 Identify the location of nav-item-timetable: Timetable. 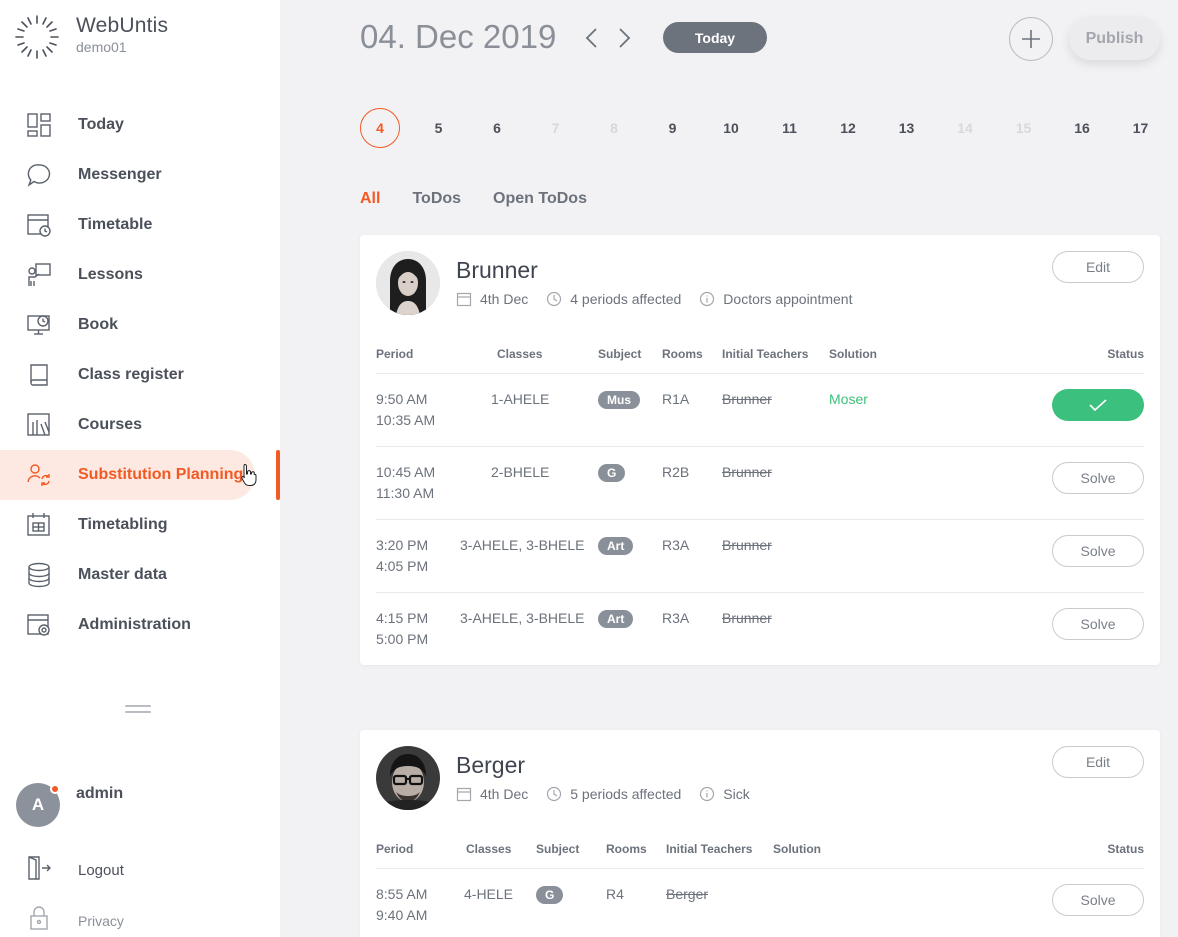
(140, 225).